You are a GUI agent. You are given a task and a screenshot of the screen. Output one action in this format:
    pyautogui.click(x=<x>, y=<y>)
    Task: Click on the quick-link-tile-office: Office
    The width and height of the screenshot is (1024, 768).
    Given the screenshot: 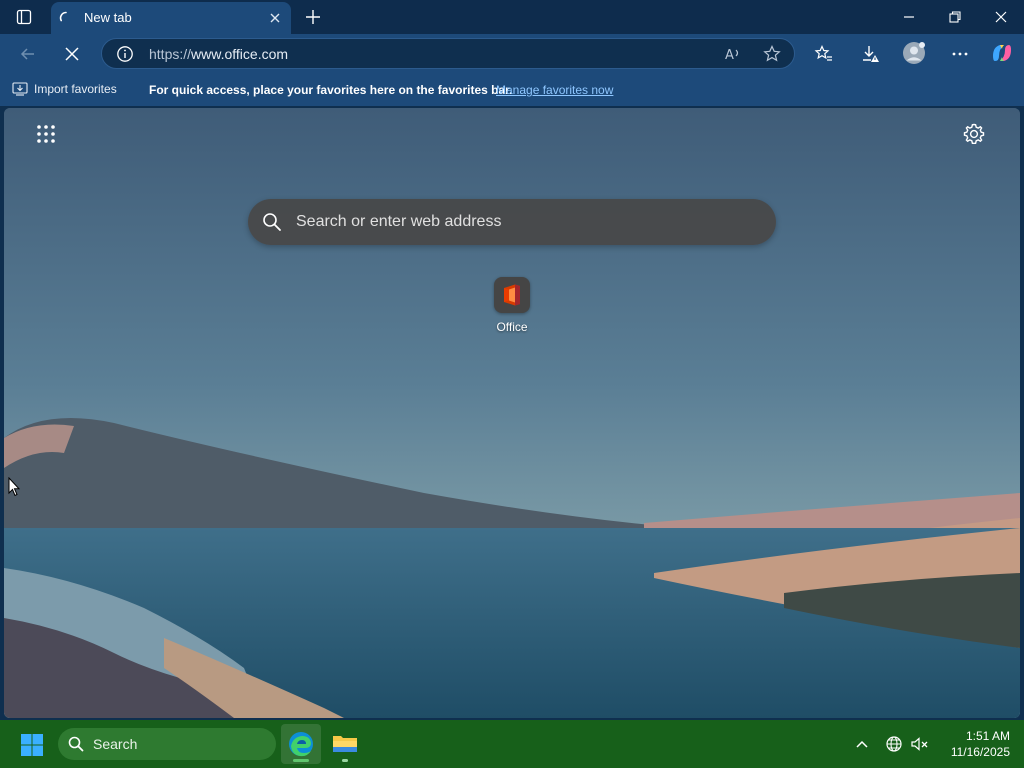 What is the action you would take?
    pyautogui.click(x=512, y=307)
    